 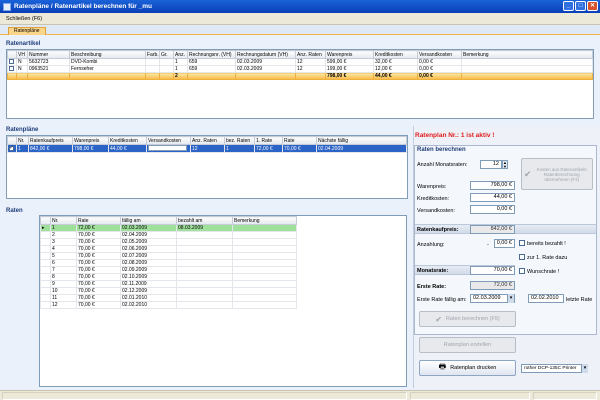 What do you see at coordinates (442, 165) in the screenshot?
I see `num-months-label: Anzahl Monatsraten:` at bounding box center [442, 165].